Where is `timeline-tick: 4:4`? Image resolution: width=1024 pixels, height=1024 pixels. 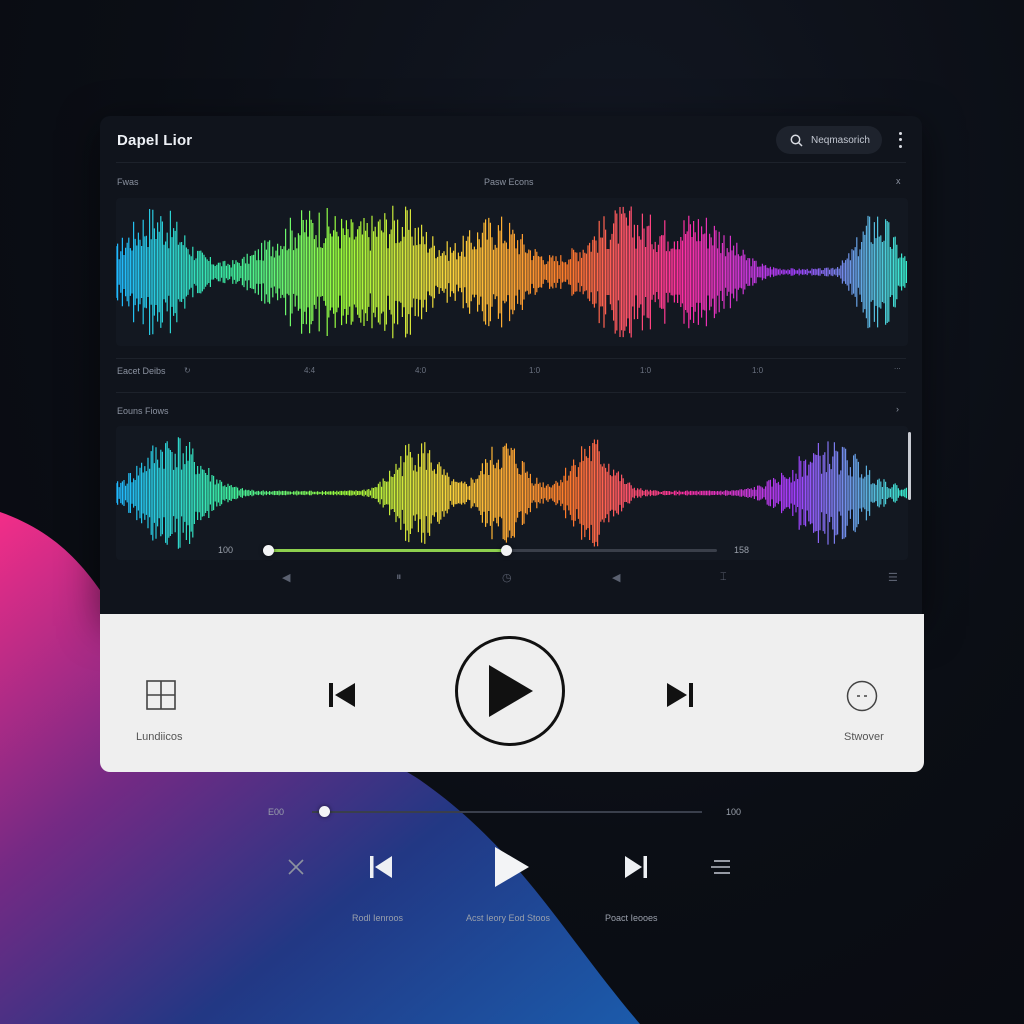
timeline-tick: 4:4 is located at coordinates (310, 370).